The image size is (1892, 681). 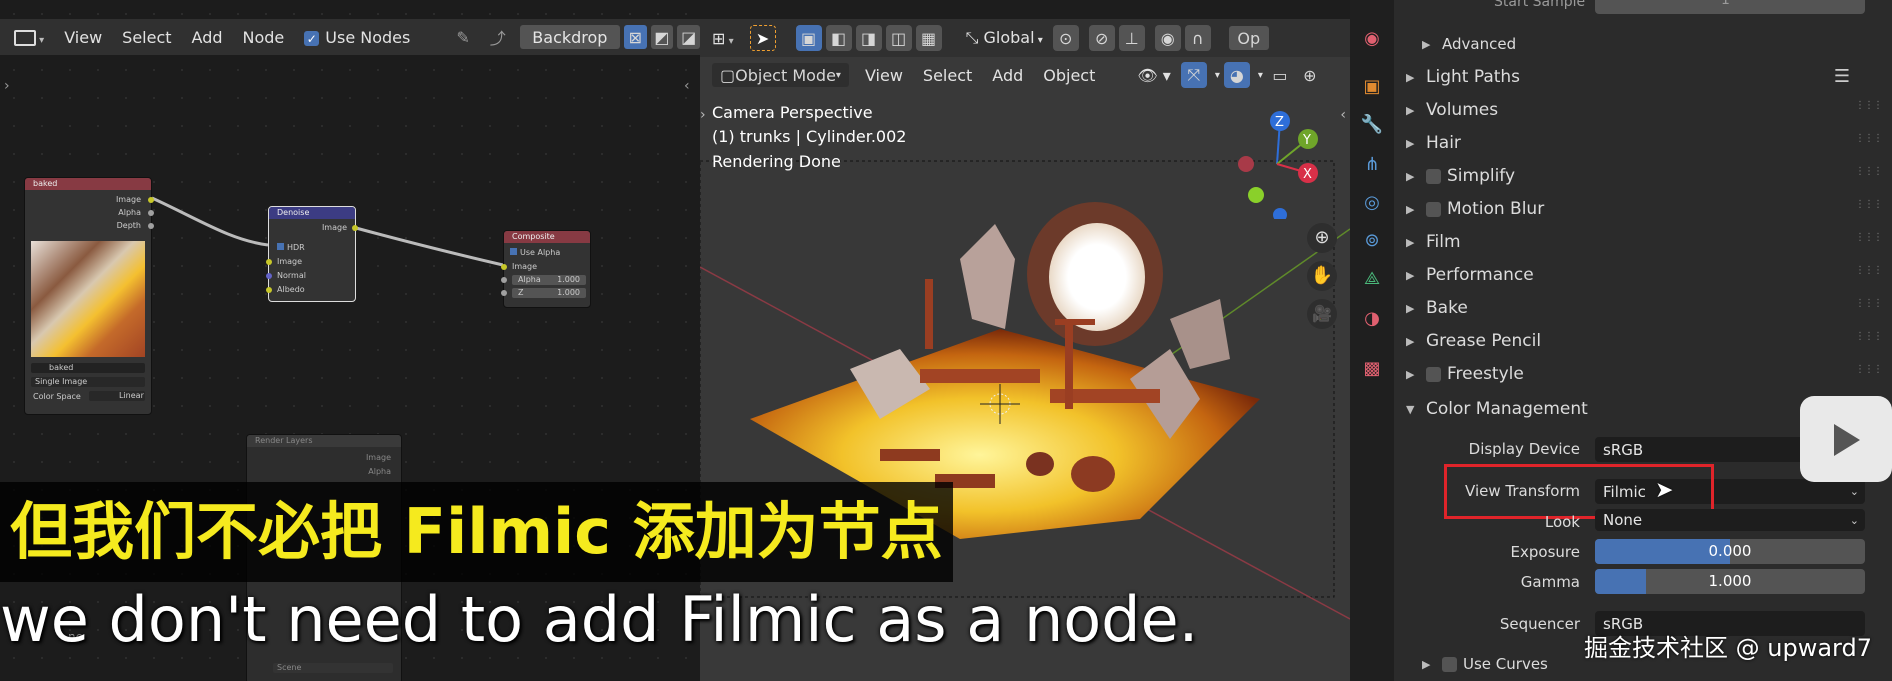 What do you see at coordinates (1497, 409) in the screenshot?
I see `section-color-management: ▼ Color Management` at bounding box center [1497, 409].